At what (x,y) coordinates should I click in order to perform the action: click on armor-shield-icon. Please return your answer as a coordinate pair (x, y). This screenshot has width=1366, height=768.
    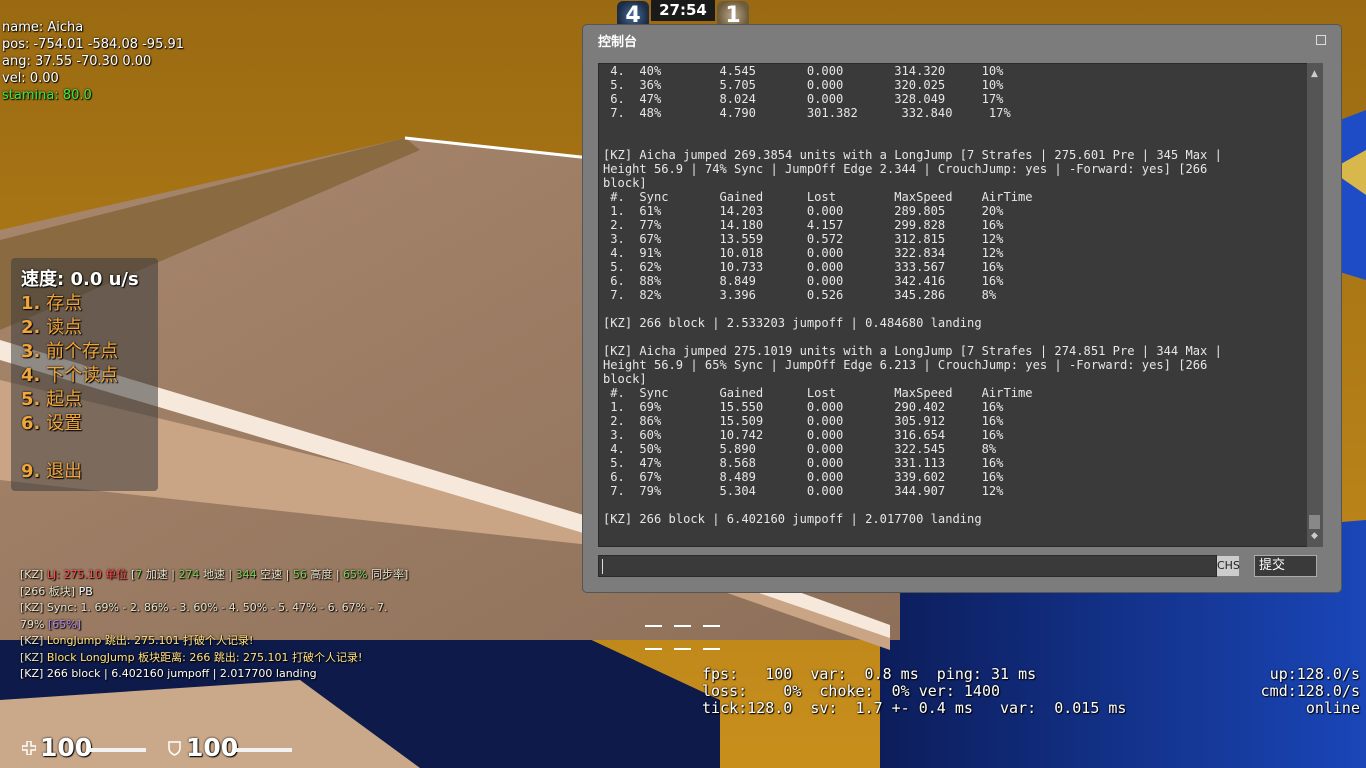
    Looking at the image, I should click on (174, 748).